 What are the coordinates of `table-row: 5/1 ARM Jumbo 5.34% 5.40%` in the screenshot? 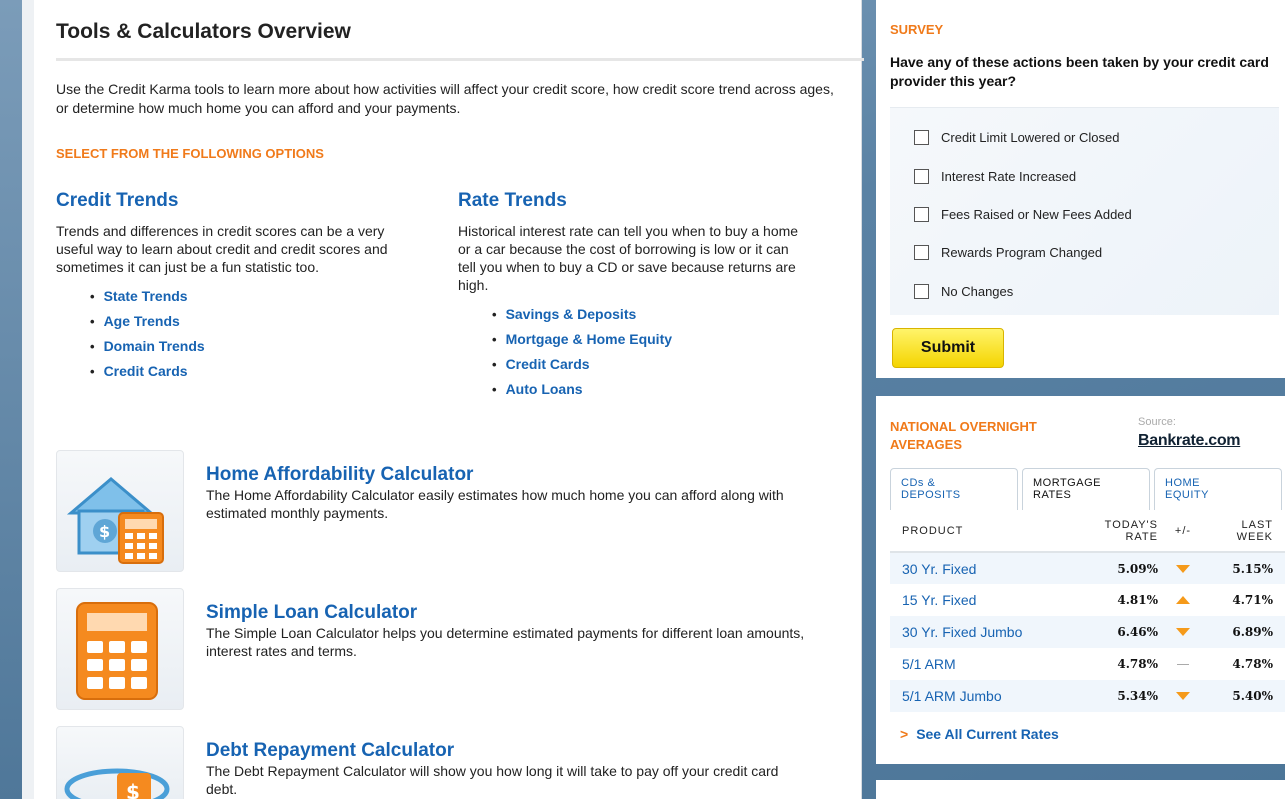 It's located at (1087, 696).